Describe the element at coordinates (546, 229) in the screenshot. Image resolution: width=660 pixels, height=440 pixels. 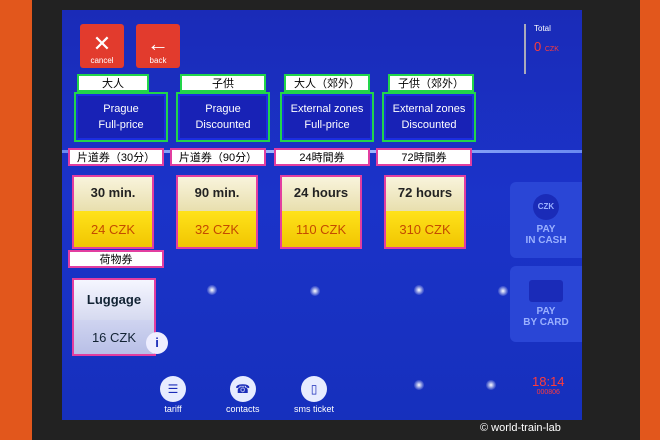
I see `pay-cash-line1: PAY` at that location.